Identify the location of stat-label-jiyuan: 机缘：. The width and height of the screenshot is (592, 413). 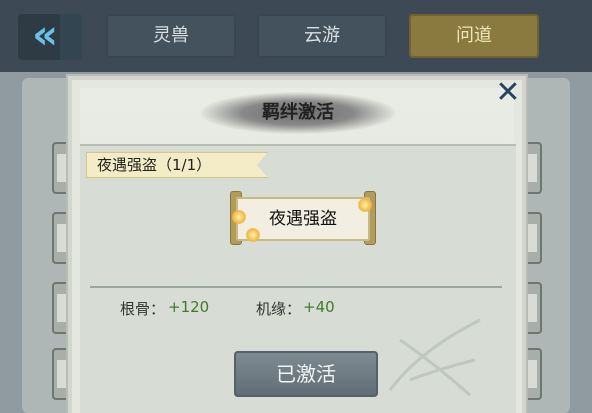
(279, 309).